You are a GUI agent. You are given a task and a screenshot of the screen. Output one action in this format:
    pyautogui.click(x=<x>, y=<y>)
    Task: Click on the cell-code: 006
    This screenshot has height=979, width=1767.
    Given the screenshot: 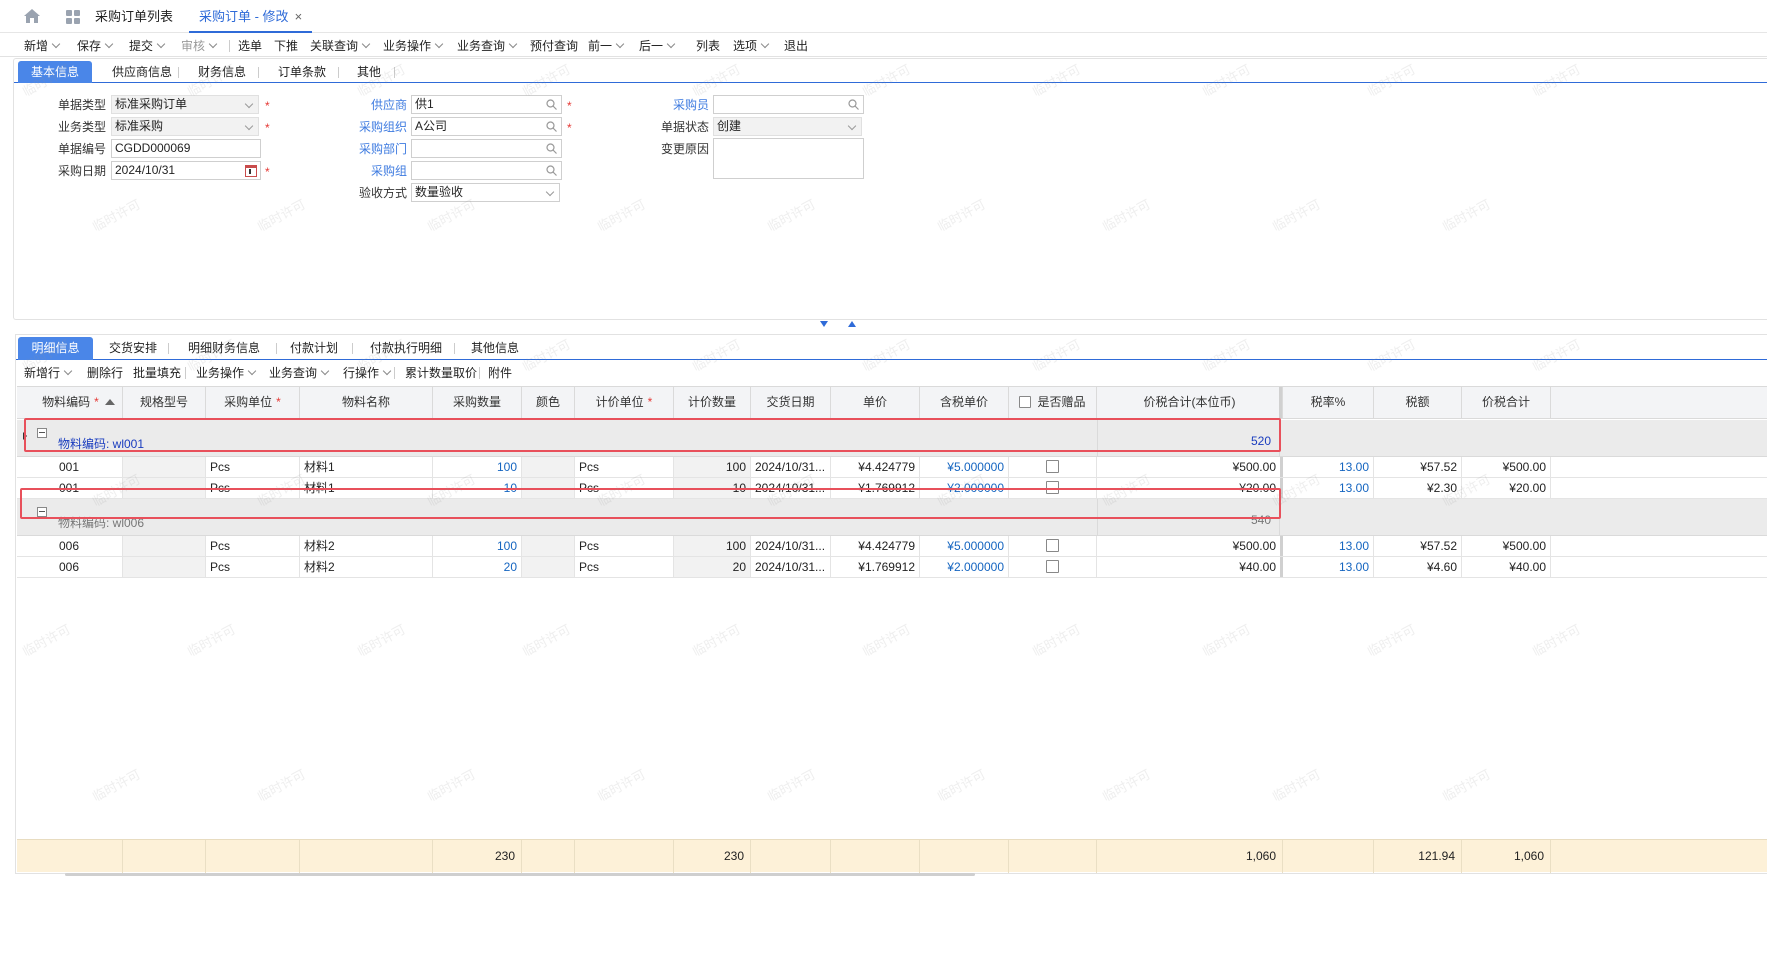 What is the action you would take?
    pyautogui.click(x=89, y=567)
    